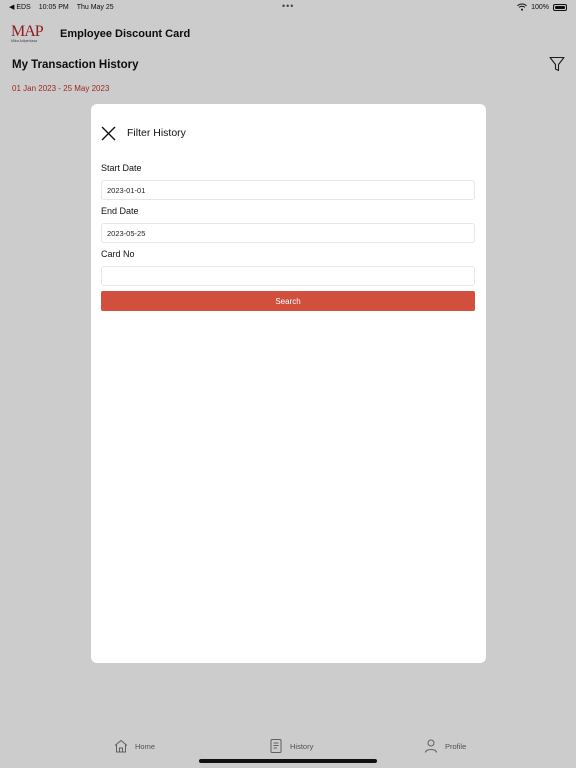  What do you see at coordinates (288, 276) in the screenshot?
I see `card-no-field` at bounding box center [288, 276].